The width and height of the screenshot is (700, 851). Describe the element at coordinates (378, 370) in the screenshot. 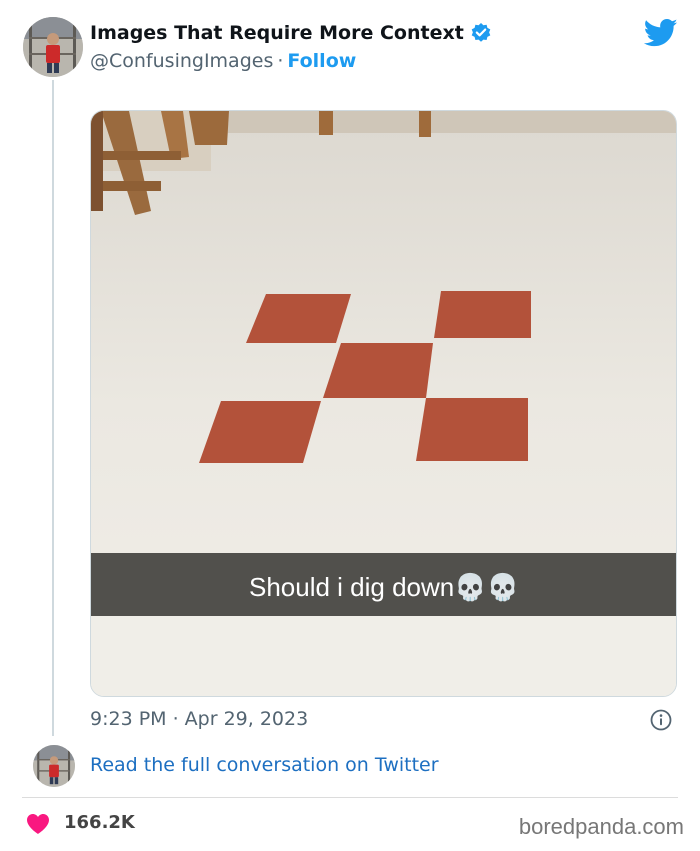

I see `floor-tile-center` at that location.